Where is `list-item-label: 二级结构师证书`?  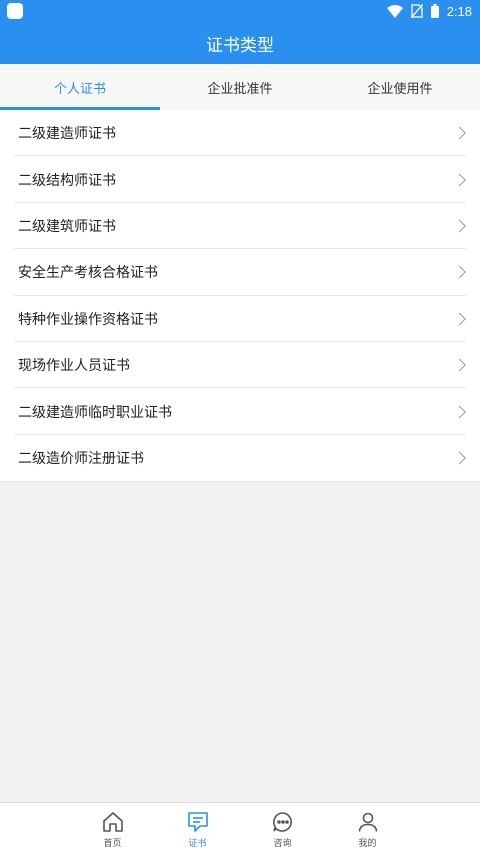
list-item-label: 二级结构师证书 is located at coordinates (67, 180).